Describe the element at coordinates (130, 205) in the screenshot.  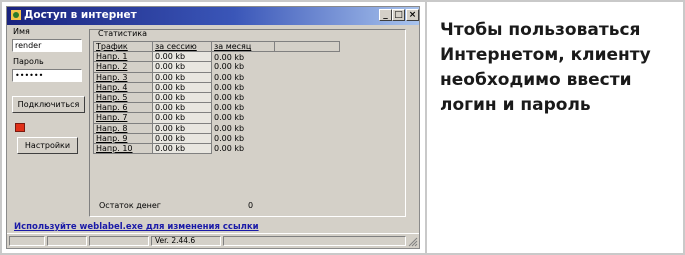
I see `balance-label: Остаток денег` at that location.